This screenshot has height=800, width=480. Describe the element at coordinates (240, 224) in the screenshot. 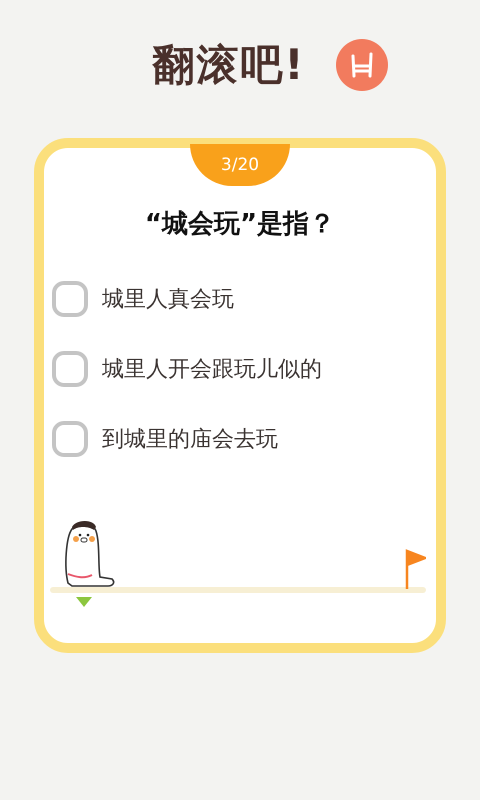

I see `question-text: “城会玩”是指？` at that location.